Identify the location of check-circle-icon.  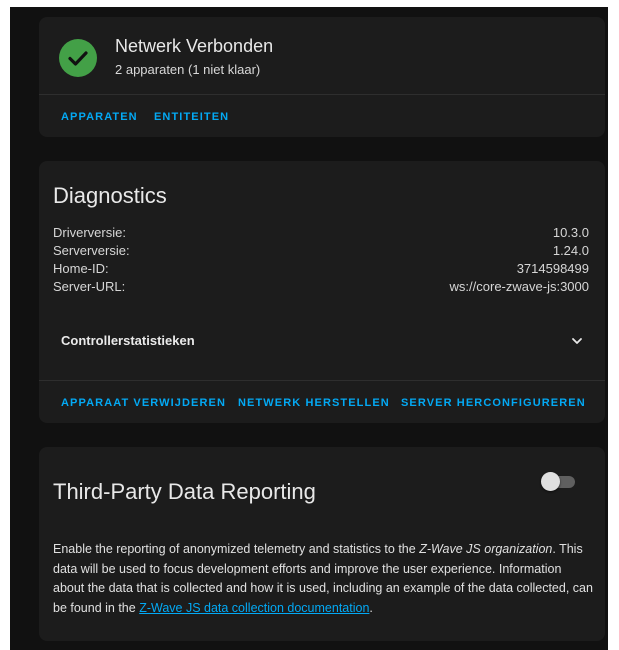
(78, 58).